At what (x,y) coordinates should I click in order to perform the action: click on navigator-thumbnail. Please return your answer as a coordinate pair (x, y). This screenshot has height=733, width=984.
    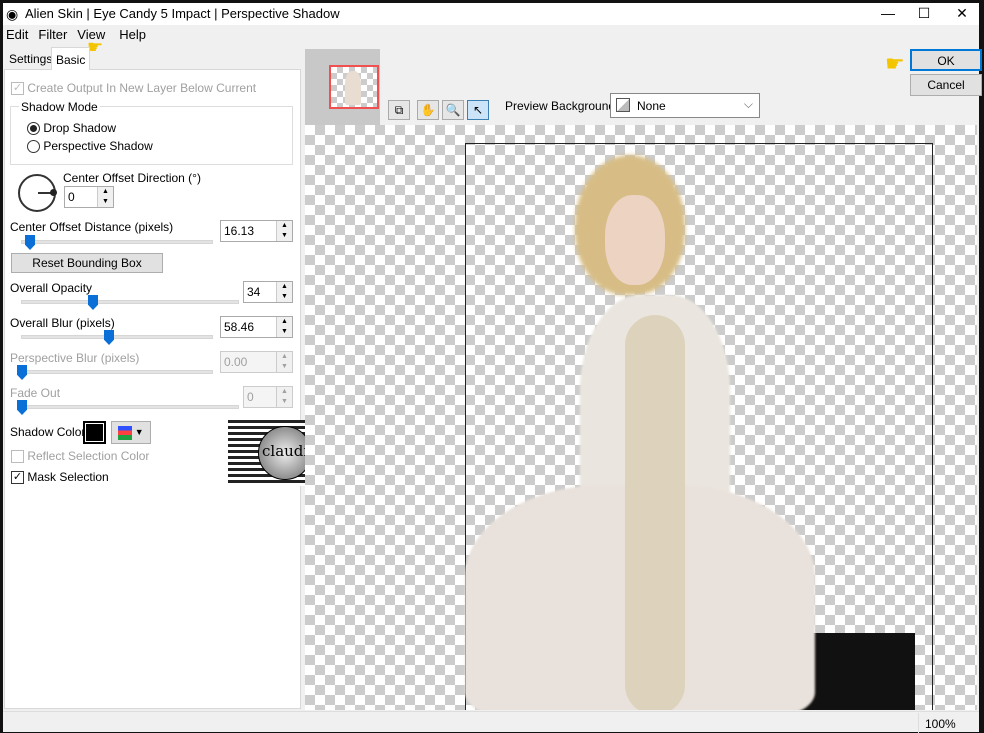
    Looking at the image, I should click on (342, 87).